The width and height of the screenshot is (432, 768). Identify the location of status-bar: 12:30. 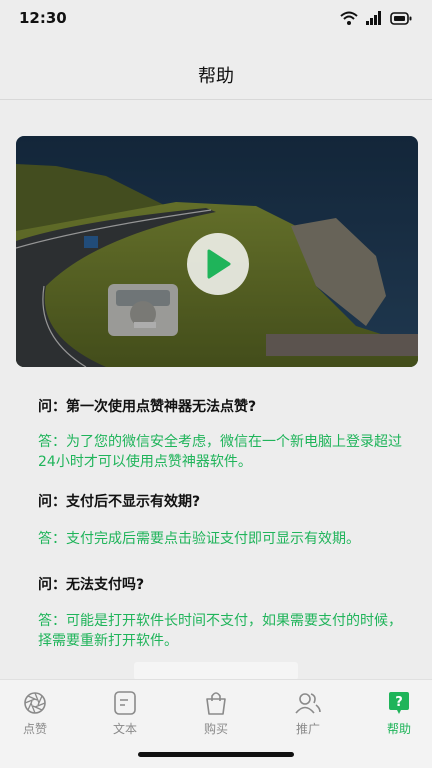
(216, 20).